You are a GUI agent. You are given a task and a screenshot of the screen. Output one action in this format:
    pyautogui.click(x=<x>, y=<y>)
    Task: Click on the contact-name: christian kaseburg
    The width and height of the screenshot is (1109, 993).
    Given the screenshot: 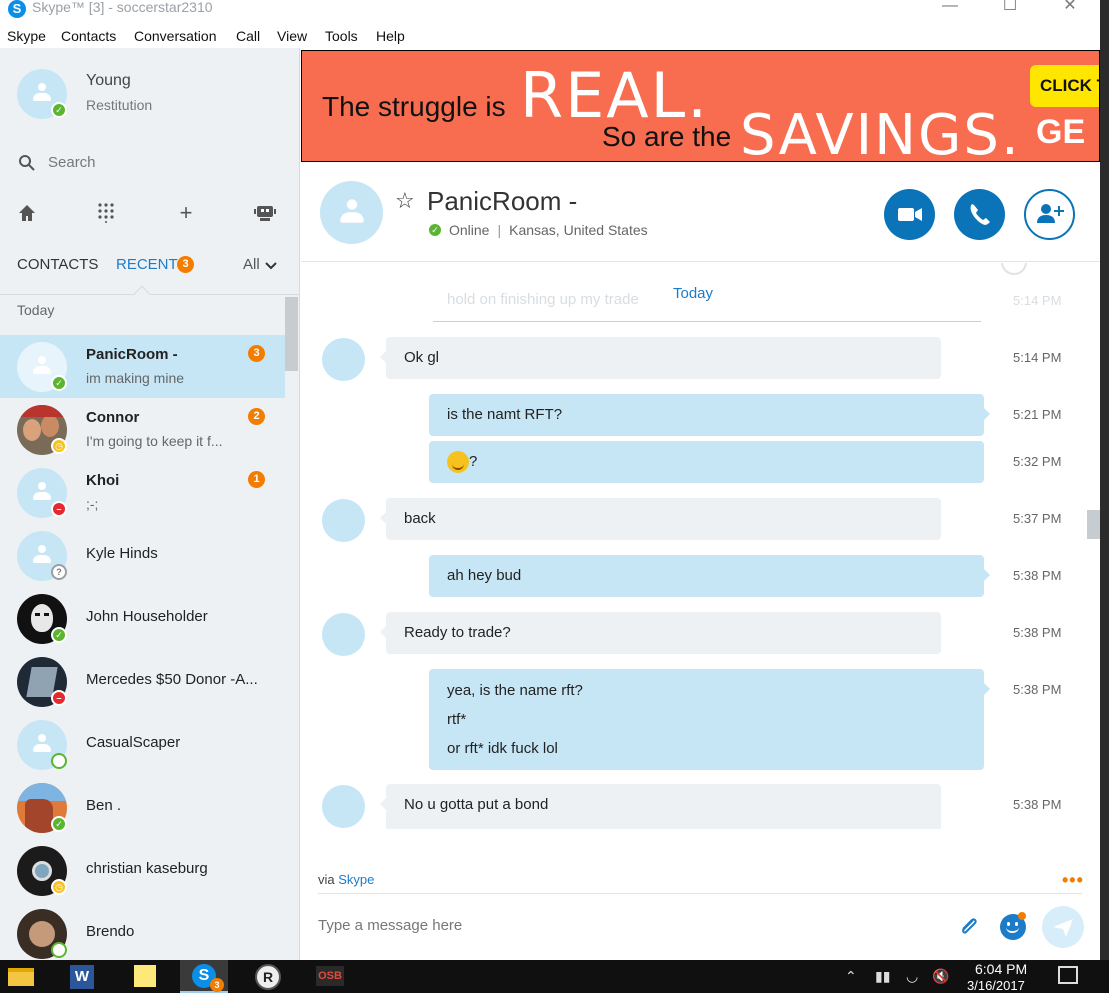 What is the action you would take?
    pyautogui.click(x=147, y=868)
    